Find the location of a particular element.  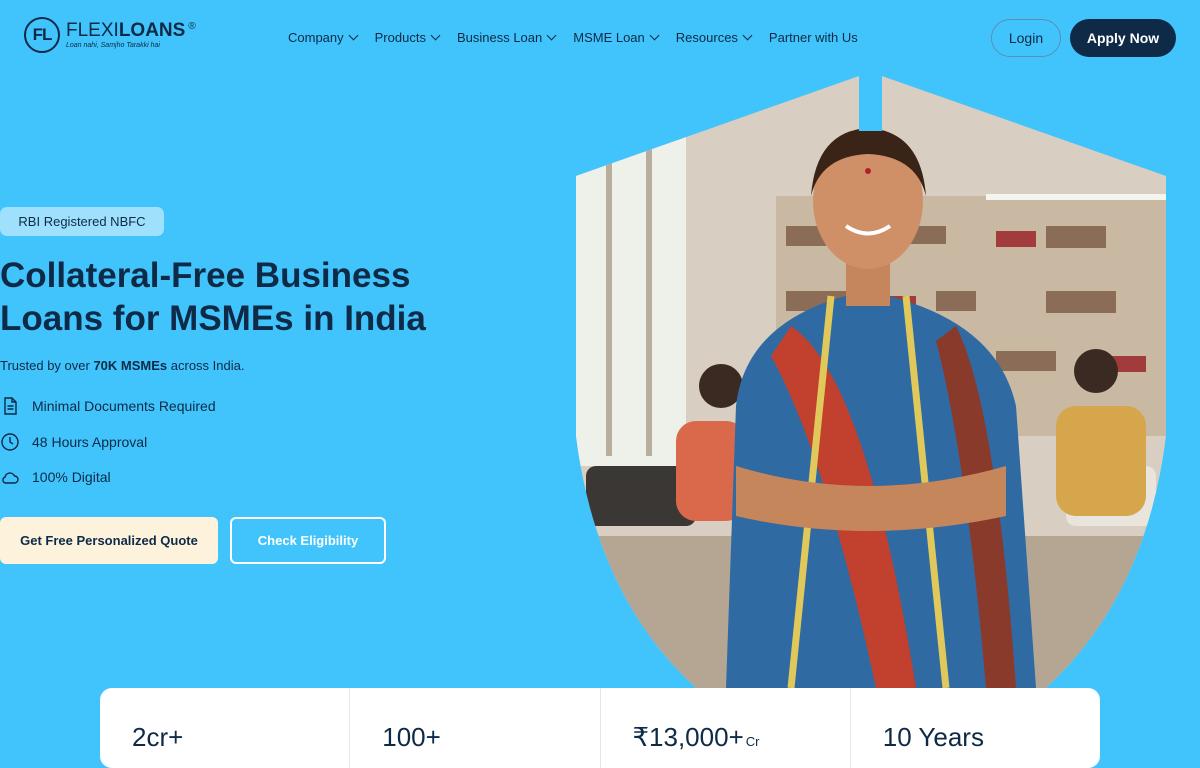

document-icon is located at coordinates (10, 406).